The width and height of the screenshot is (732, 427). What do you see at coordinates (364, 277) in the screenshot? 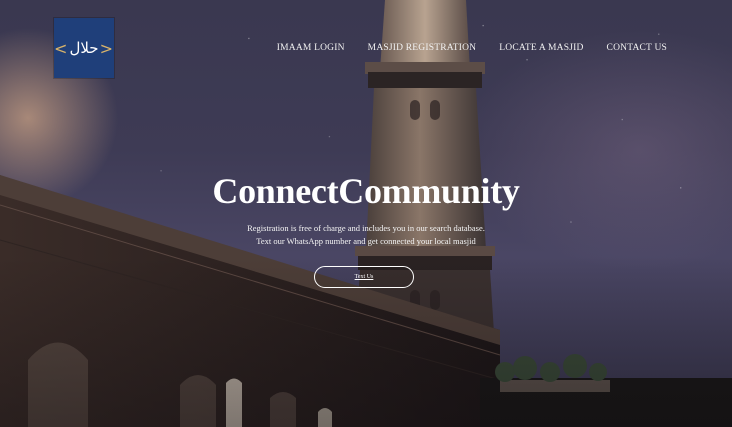
I see `text-us-button: Text Us` at bounding box center [364, 277].